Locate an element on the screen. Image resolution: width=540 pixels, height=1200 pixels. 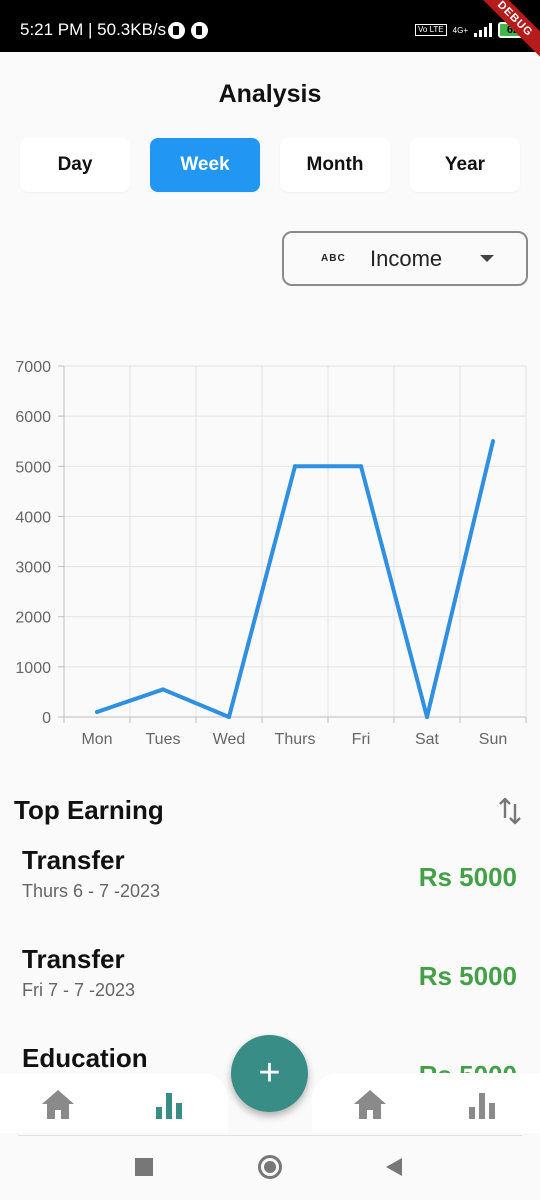
earning-date: Fri 7 - 7 -2023 is located at coordinates (79, 990).